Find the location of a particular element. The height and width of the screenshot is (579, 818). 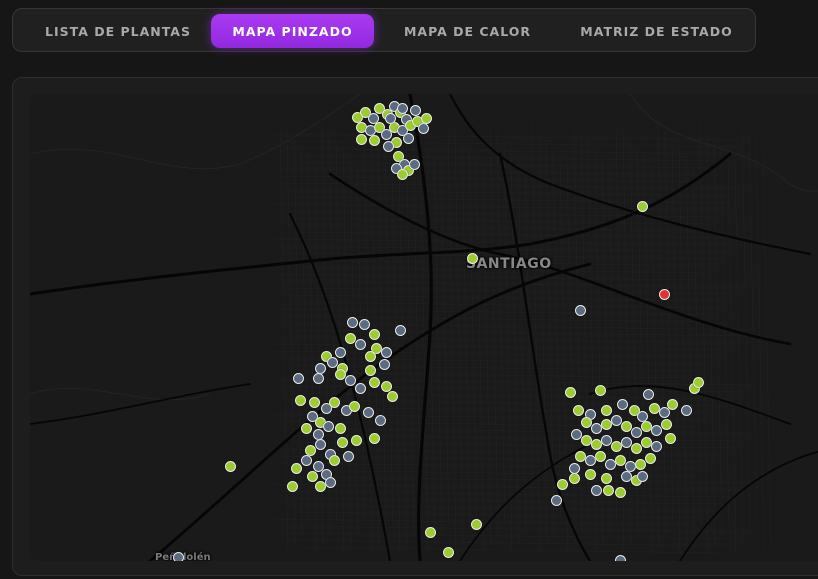

tab-lista-de-plantas: LISTA DE PLANTAS is located at coordinates (118, 31).